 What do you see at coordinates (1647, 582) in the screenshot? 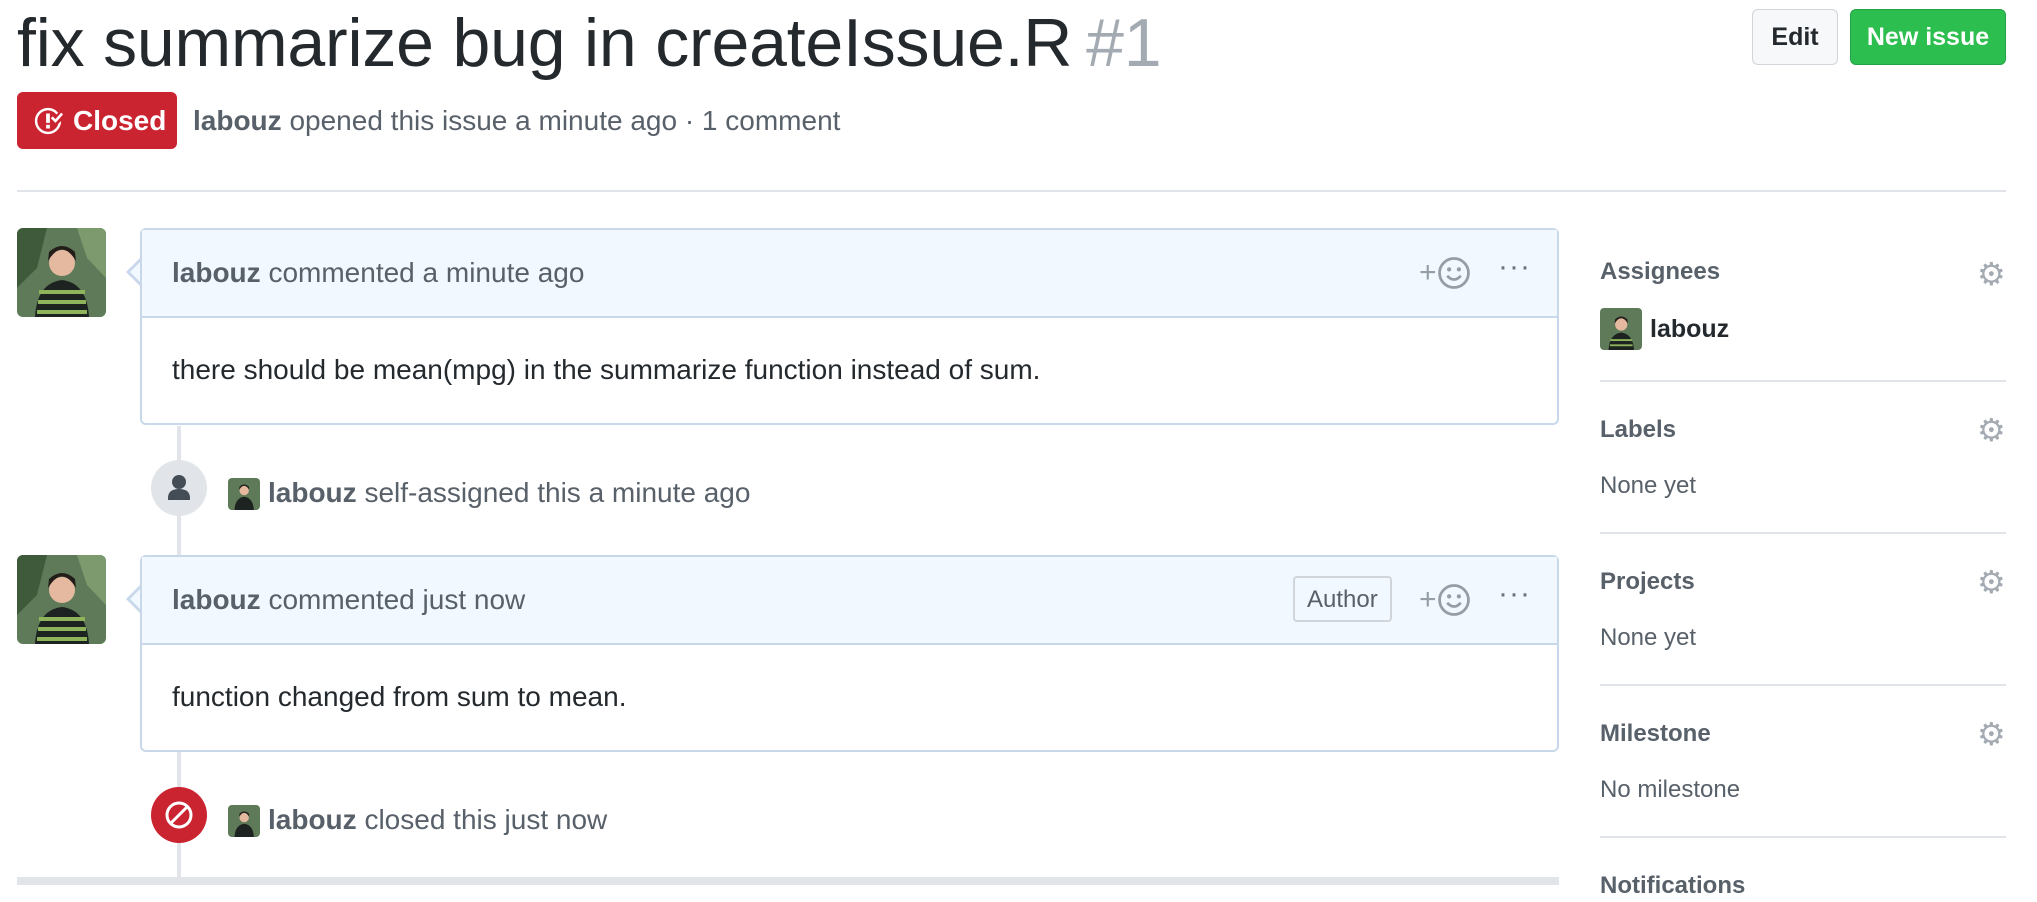
I see `sidebar-heading-projects: Projects` at bounding box center [1647, 582].